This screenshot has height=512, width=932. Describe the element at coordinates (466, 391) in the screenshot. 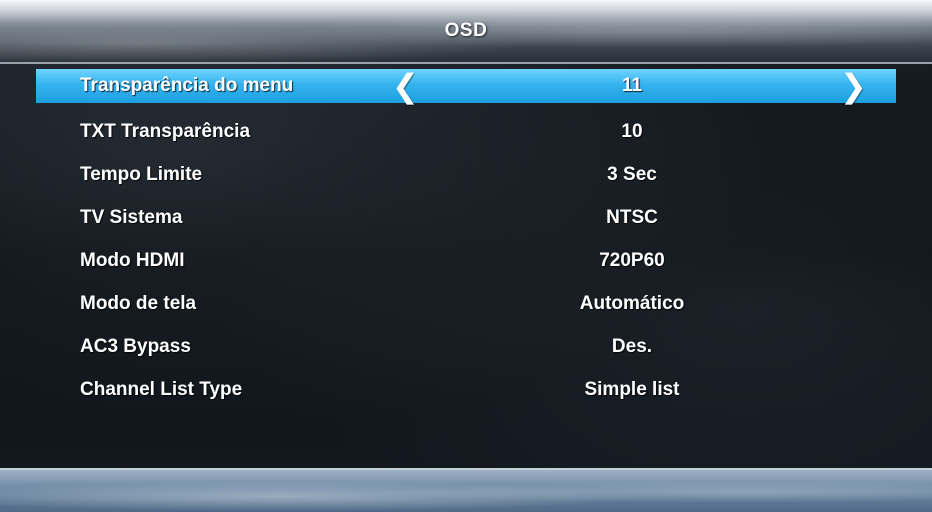

I see `menu-item-channel-list-type: Channel List Type Simple list` at that location.